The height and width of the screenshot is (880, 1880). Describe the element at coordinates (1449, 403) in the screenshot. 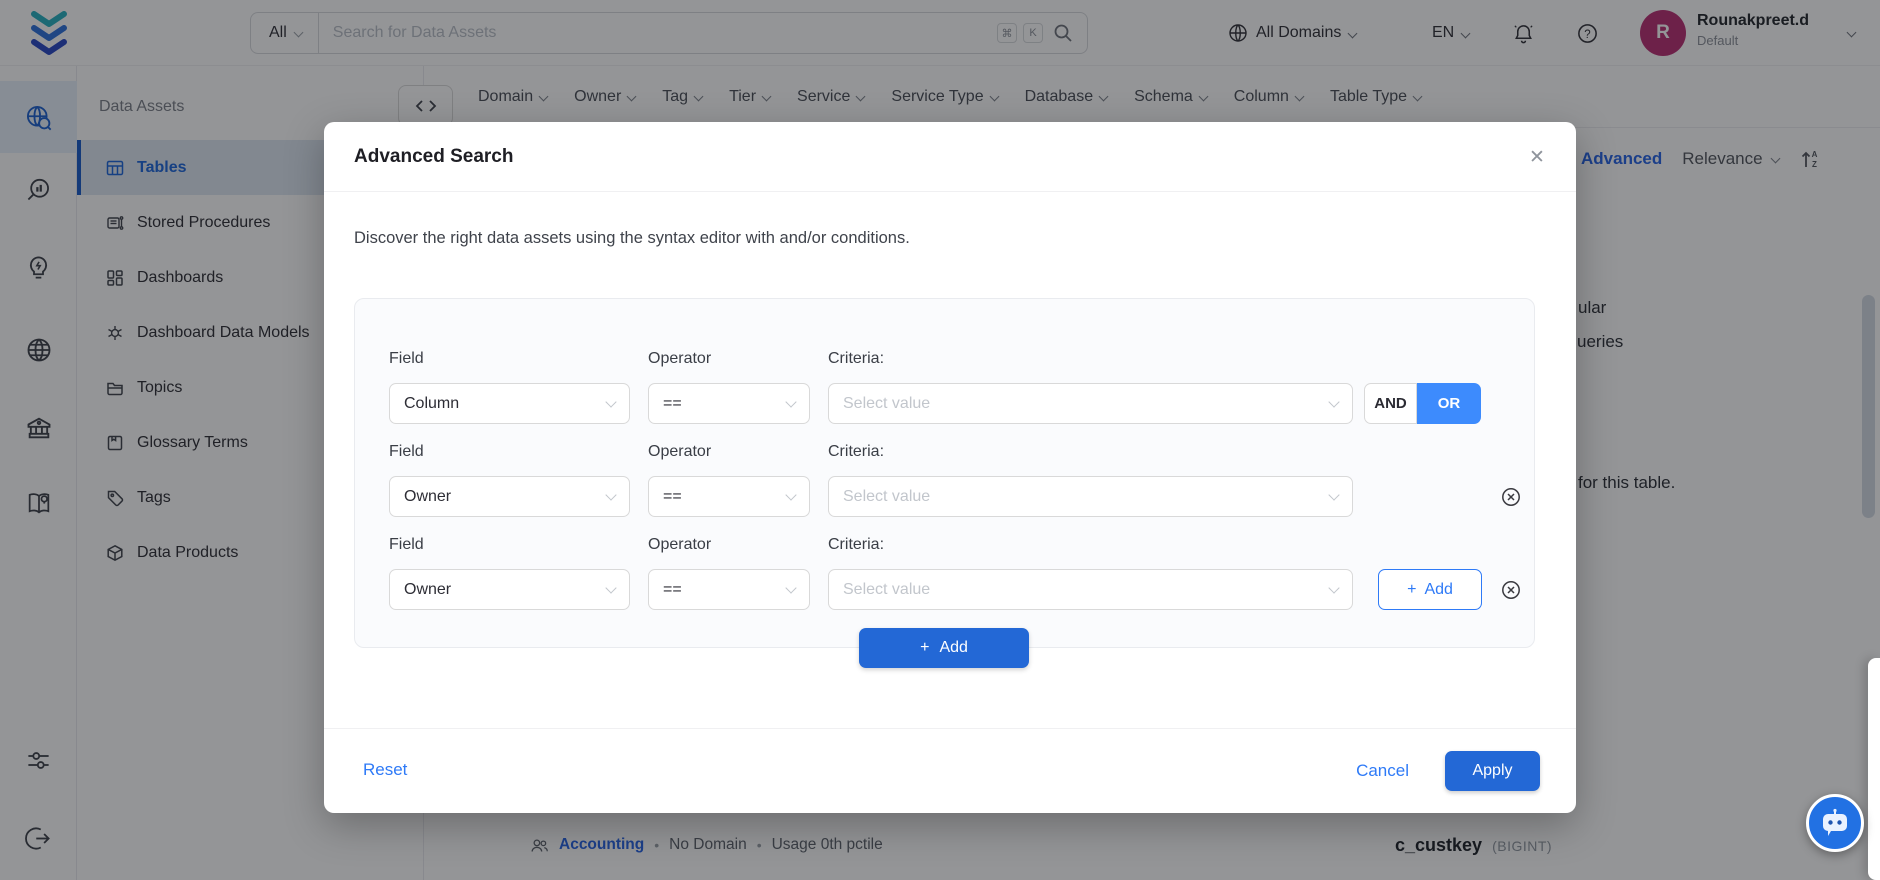

I see `or-toggle-button: OR` at that location.